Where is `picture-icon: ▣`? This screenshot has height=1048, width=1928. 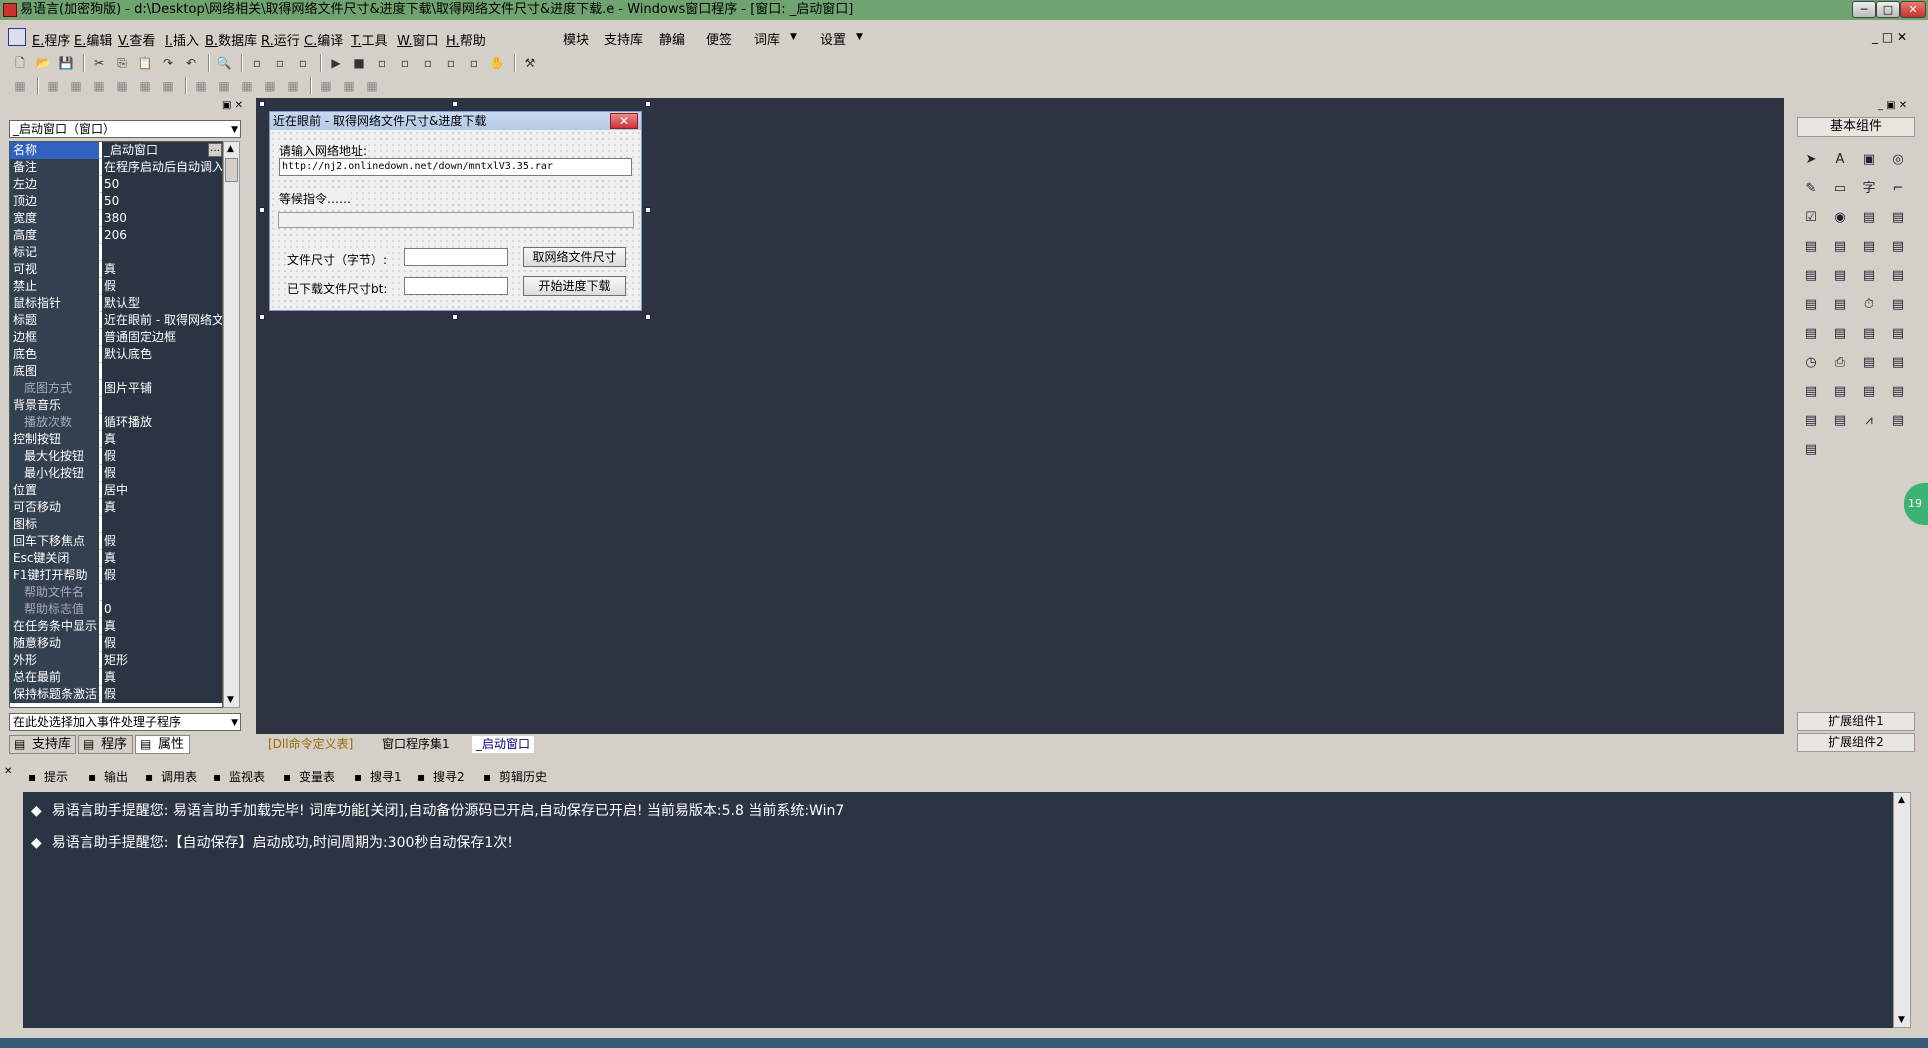
picture-icon: ▣ is located at coordinates (1869, 160).